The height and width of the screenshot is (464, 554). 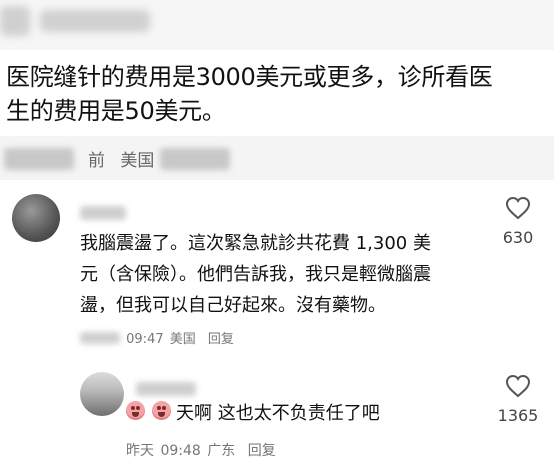 I want to click on post-meta-row, so click(x=277, y=158).